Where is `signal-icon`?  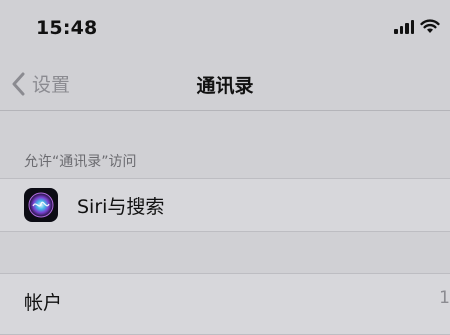 signal-icon is located at coordinates (404, 26).